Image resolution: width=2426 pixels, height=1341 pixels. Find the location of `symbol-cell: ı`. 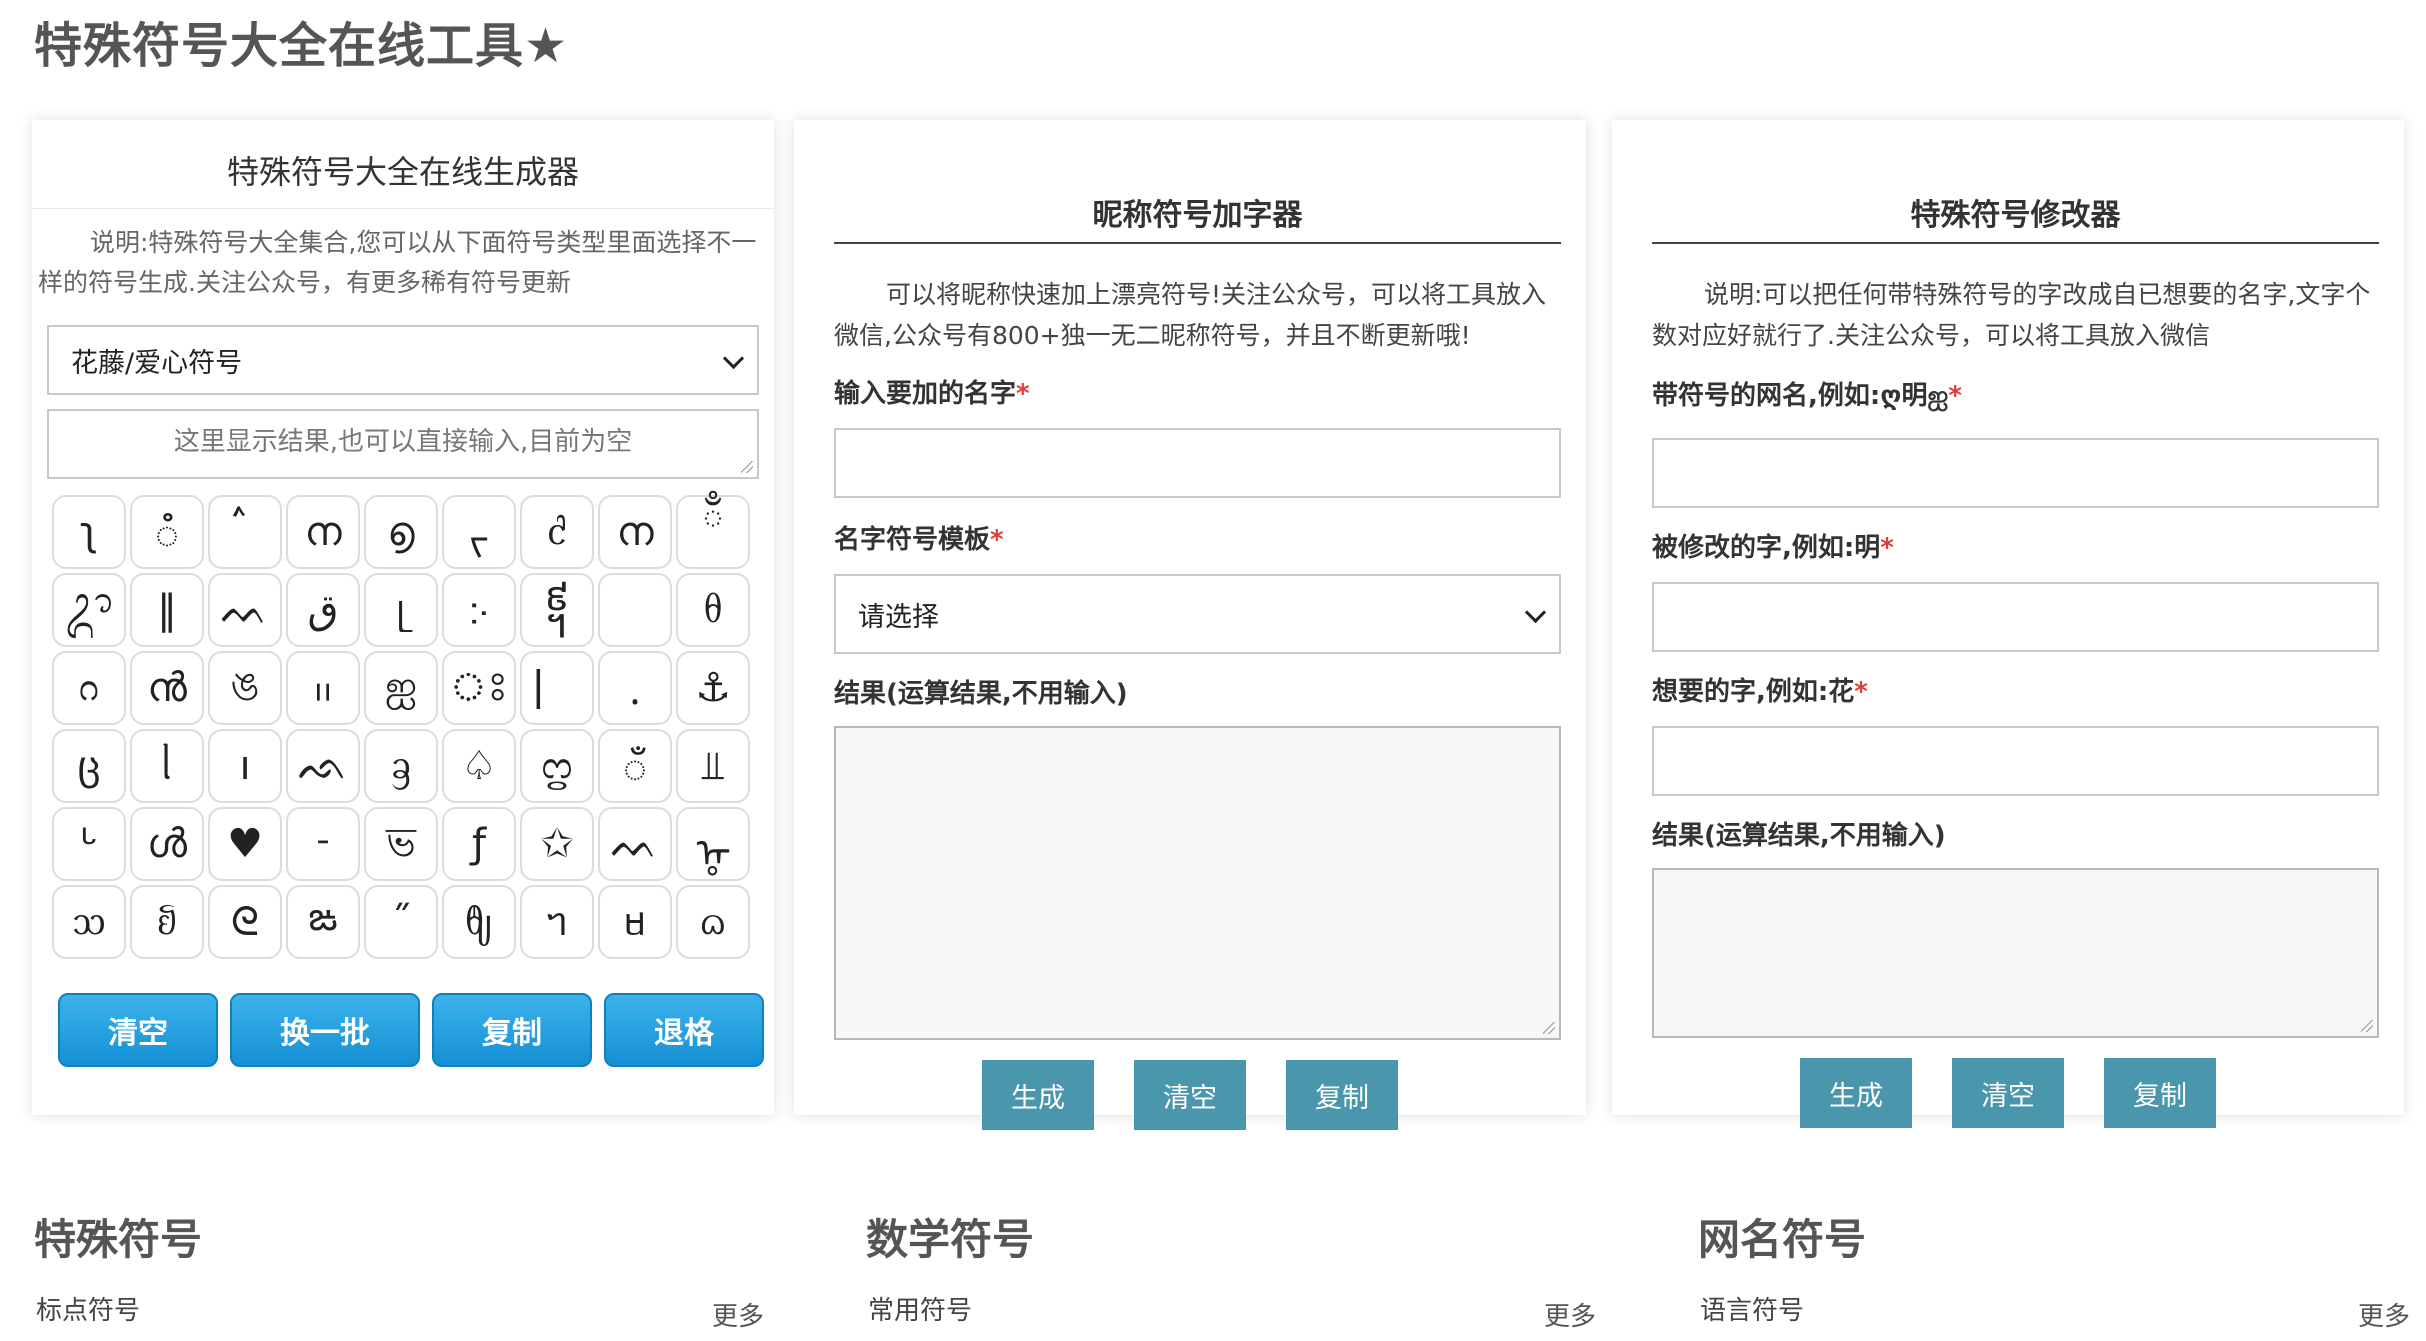

symbol-cell: ı is located at coordinates (245, 766).